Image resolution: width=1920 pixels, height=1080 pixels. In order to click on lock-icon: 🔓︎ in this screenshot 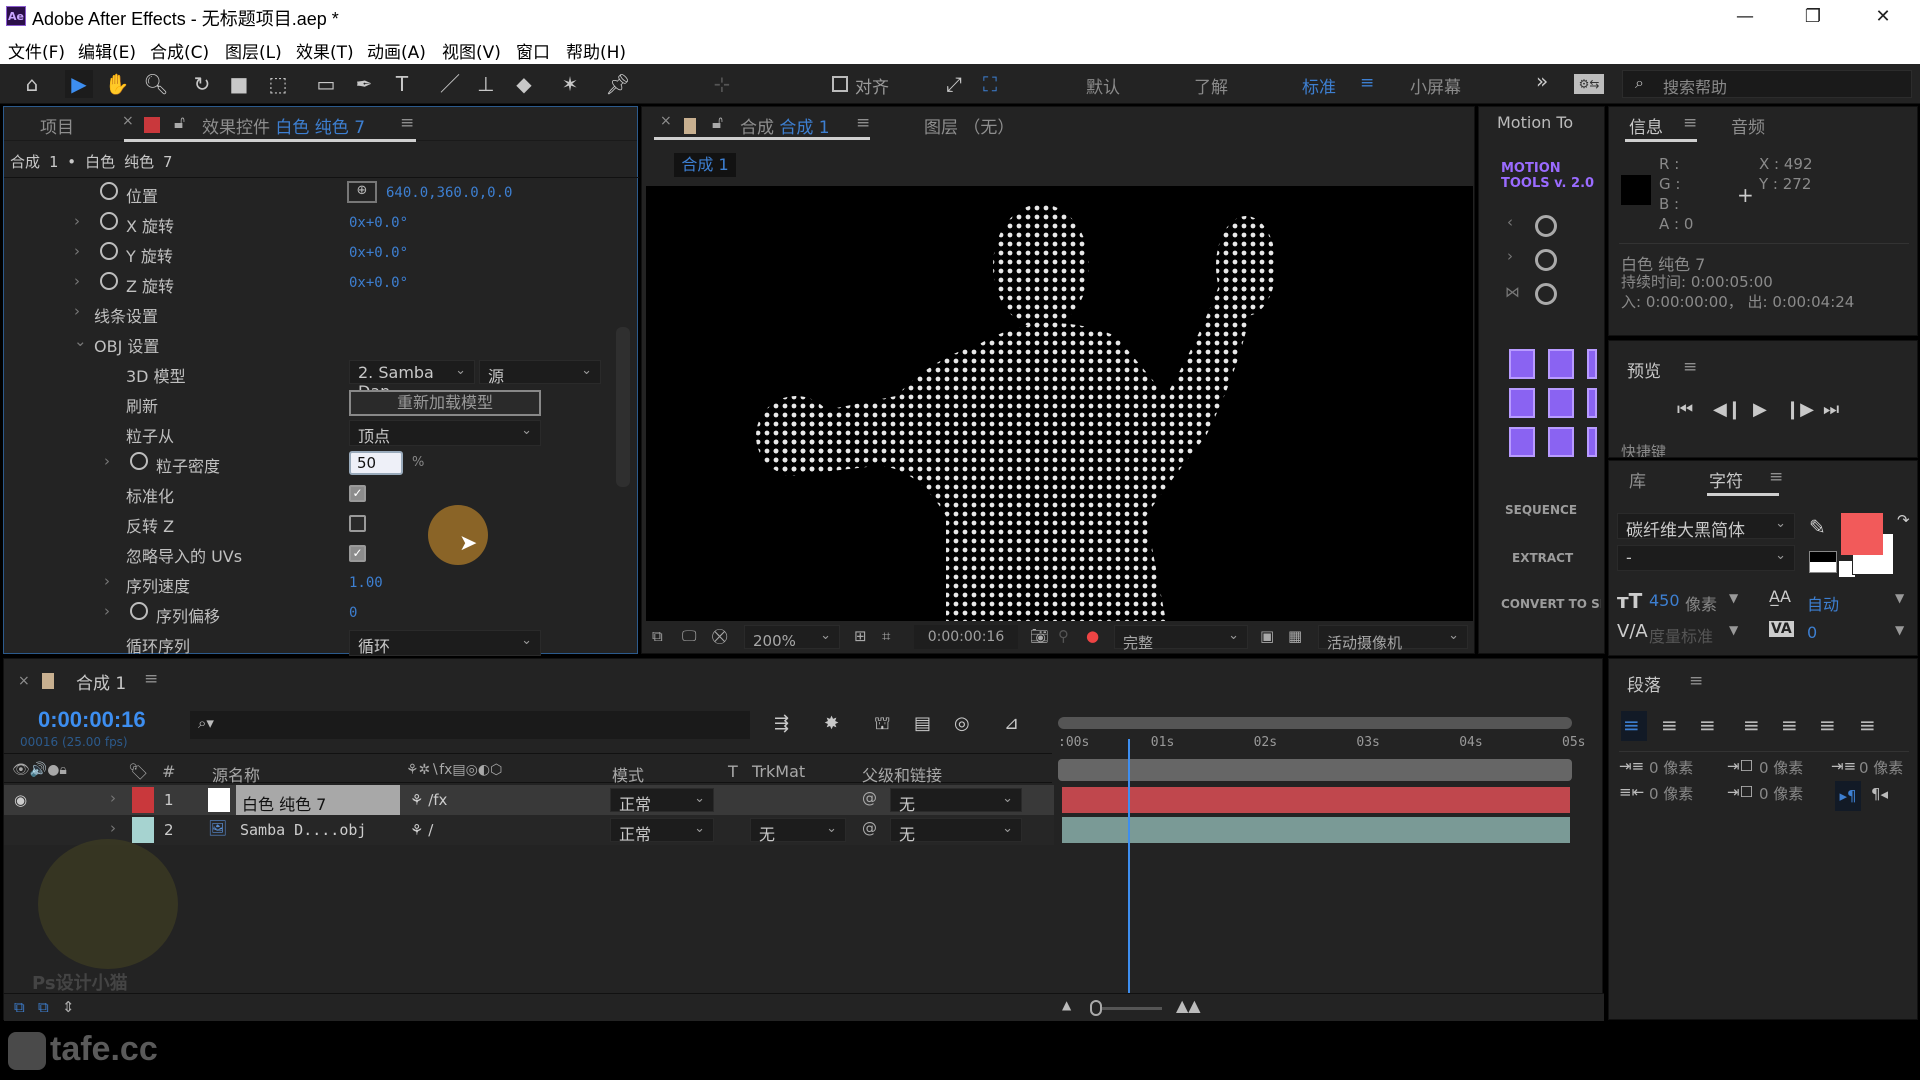, I will do `click(717, 123)`.